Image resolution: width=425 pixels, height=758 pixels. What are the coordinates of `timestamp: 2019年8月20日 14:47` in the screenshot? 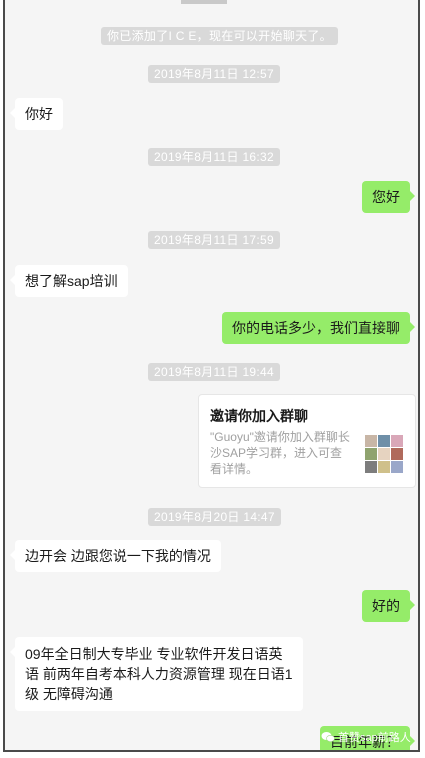 It's located at (214, 517).